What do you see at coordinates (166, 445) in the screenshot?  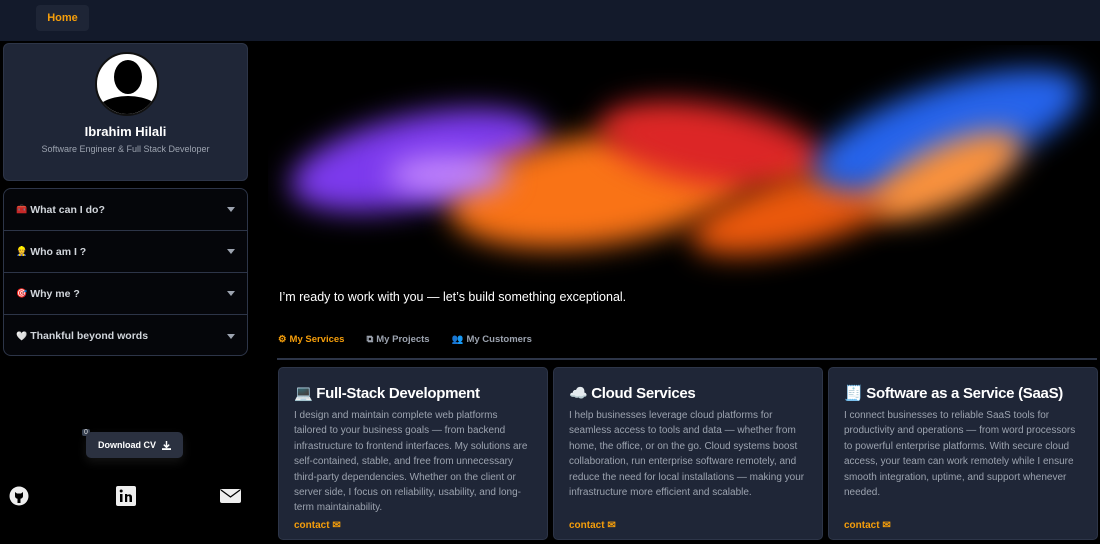 I see `download-icon` at bounding box center [166, 445].